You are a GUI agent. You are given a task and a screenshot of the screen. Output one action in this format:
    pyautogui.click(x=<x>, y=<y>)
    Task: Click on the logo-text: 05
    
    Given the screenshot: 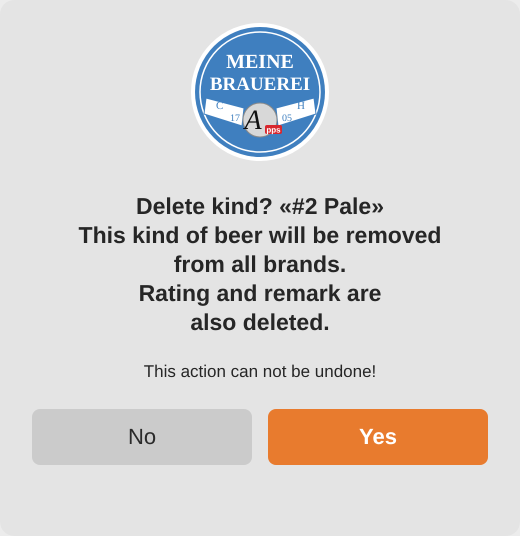 What is the action you would take?
    pyautogui.click(x=287, y=118)
    